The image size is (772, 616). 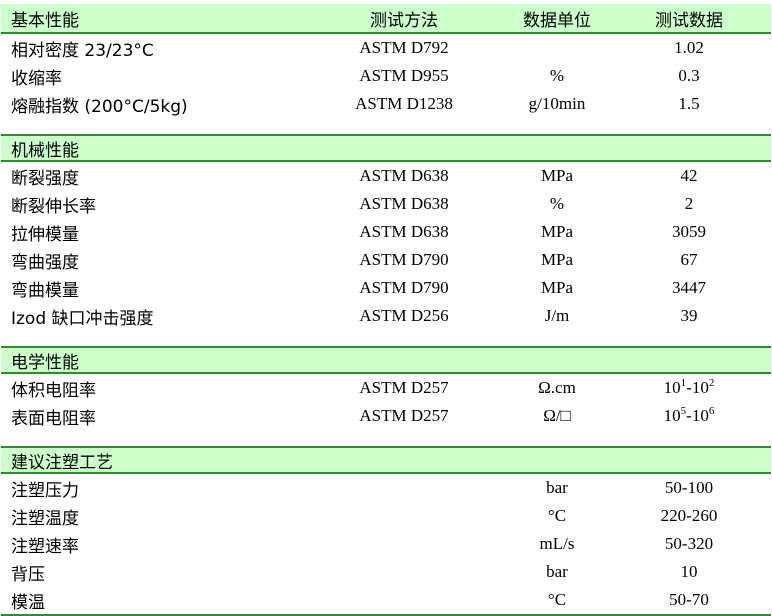 What do you see at coordinates (53, 390) in the screenshot?
I see `property-name: 体积电阻率` at bounding box center [53, 390].